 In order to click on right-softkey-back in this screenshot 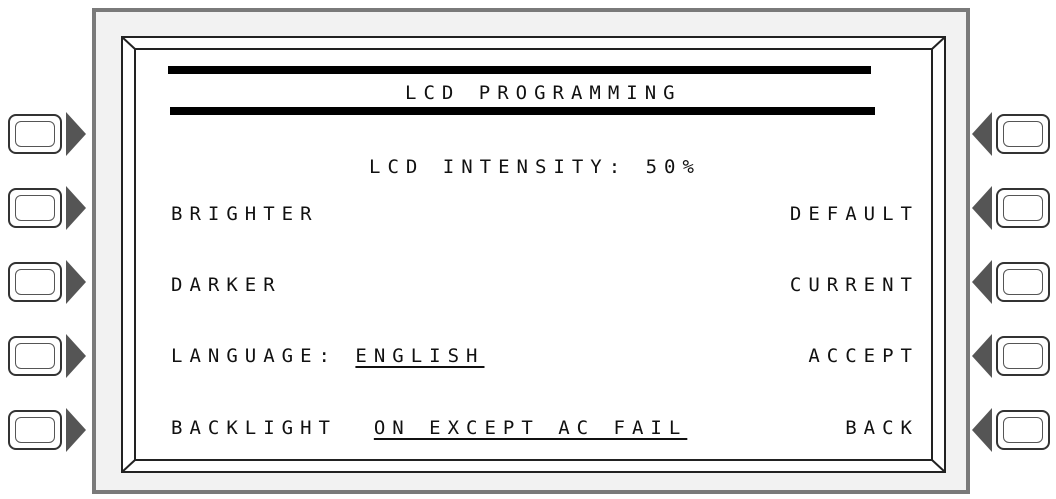, I will do `click(1010, 430)`.